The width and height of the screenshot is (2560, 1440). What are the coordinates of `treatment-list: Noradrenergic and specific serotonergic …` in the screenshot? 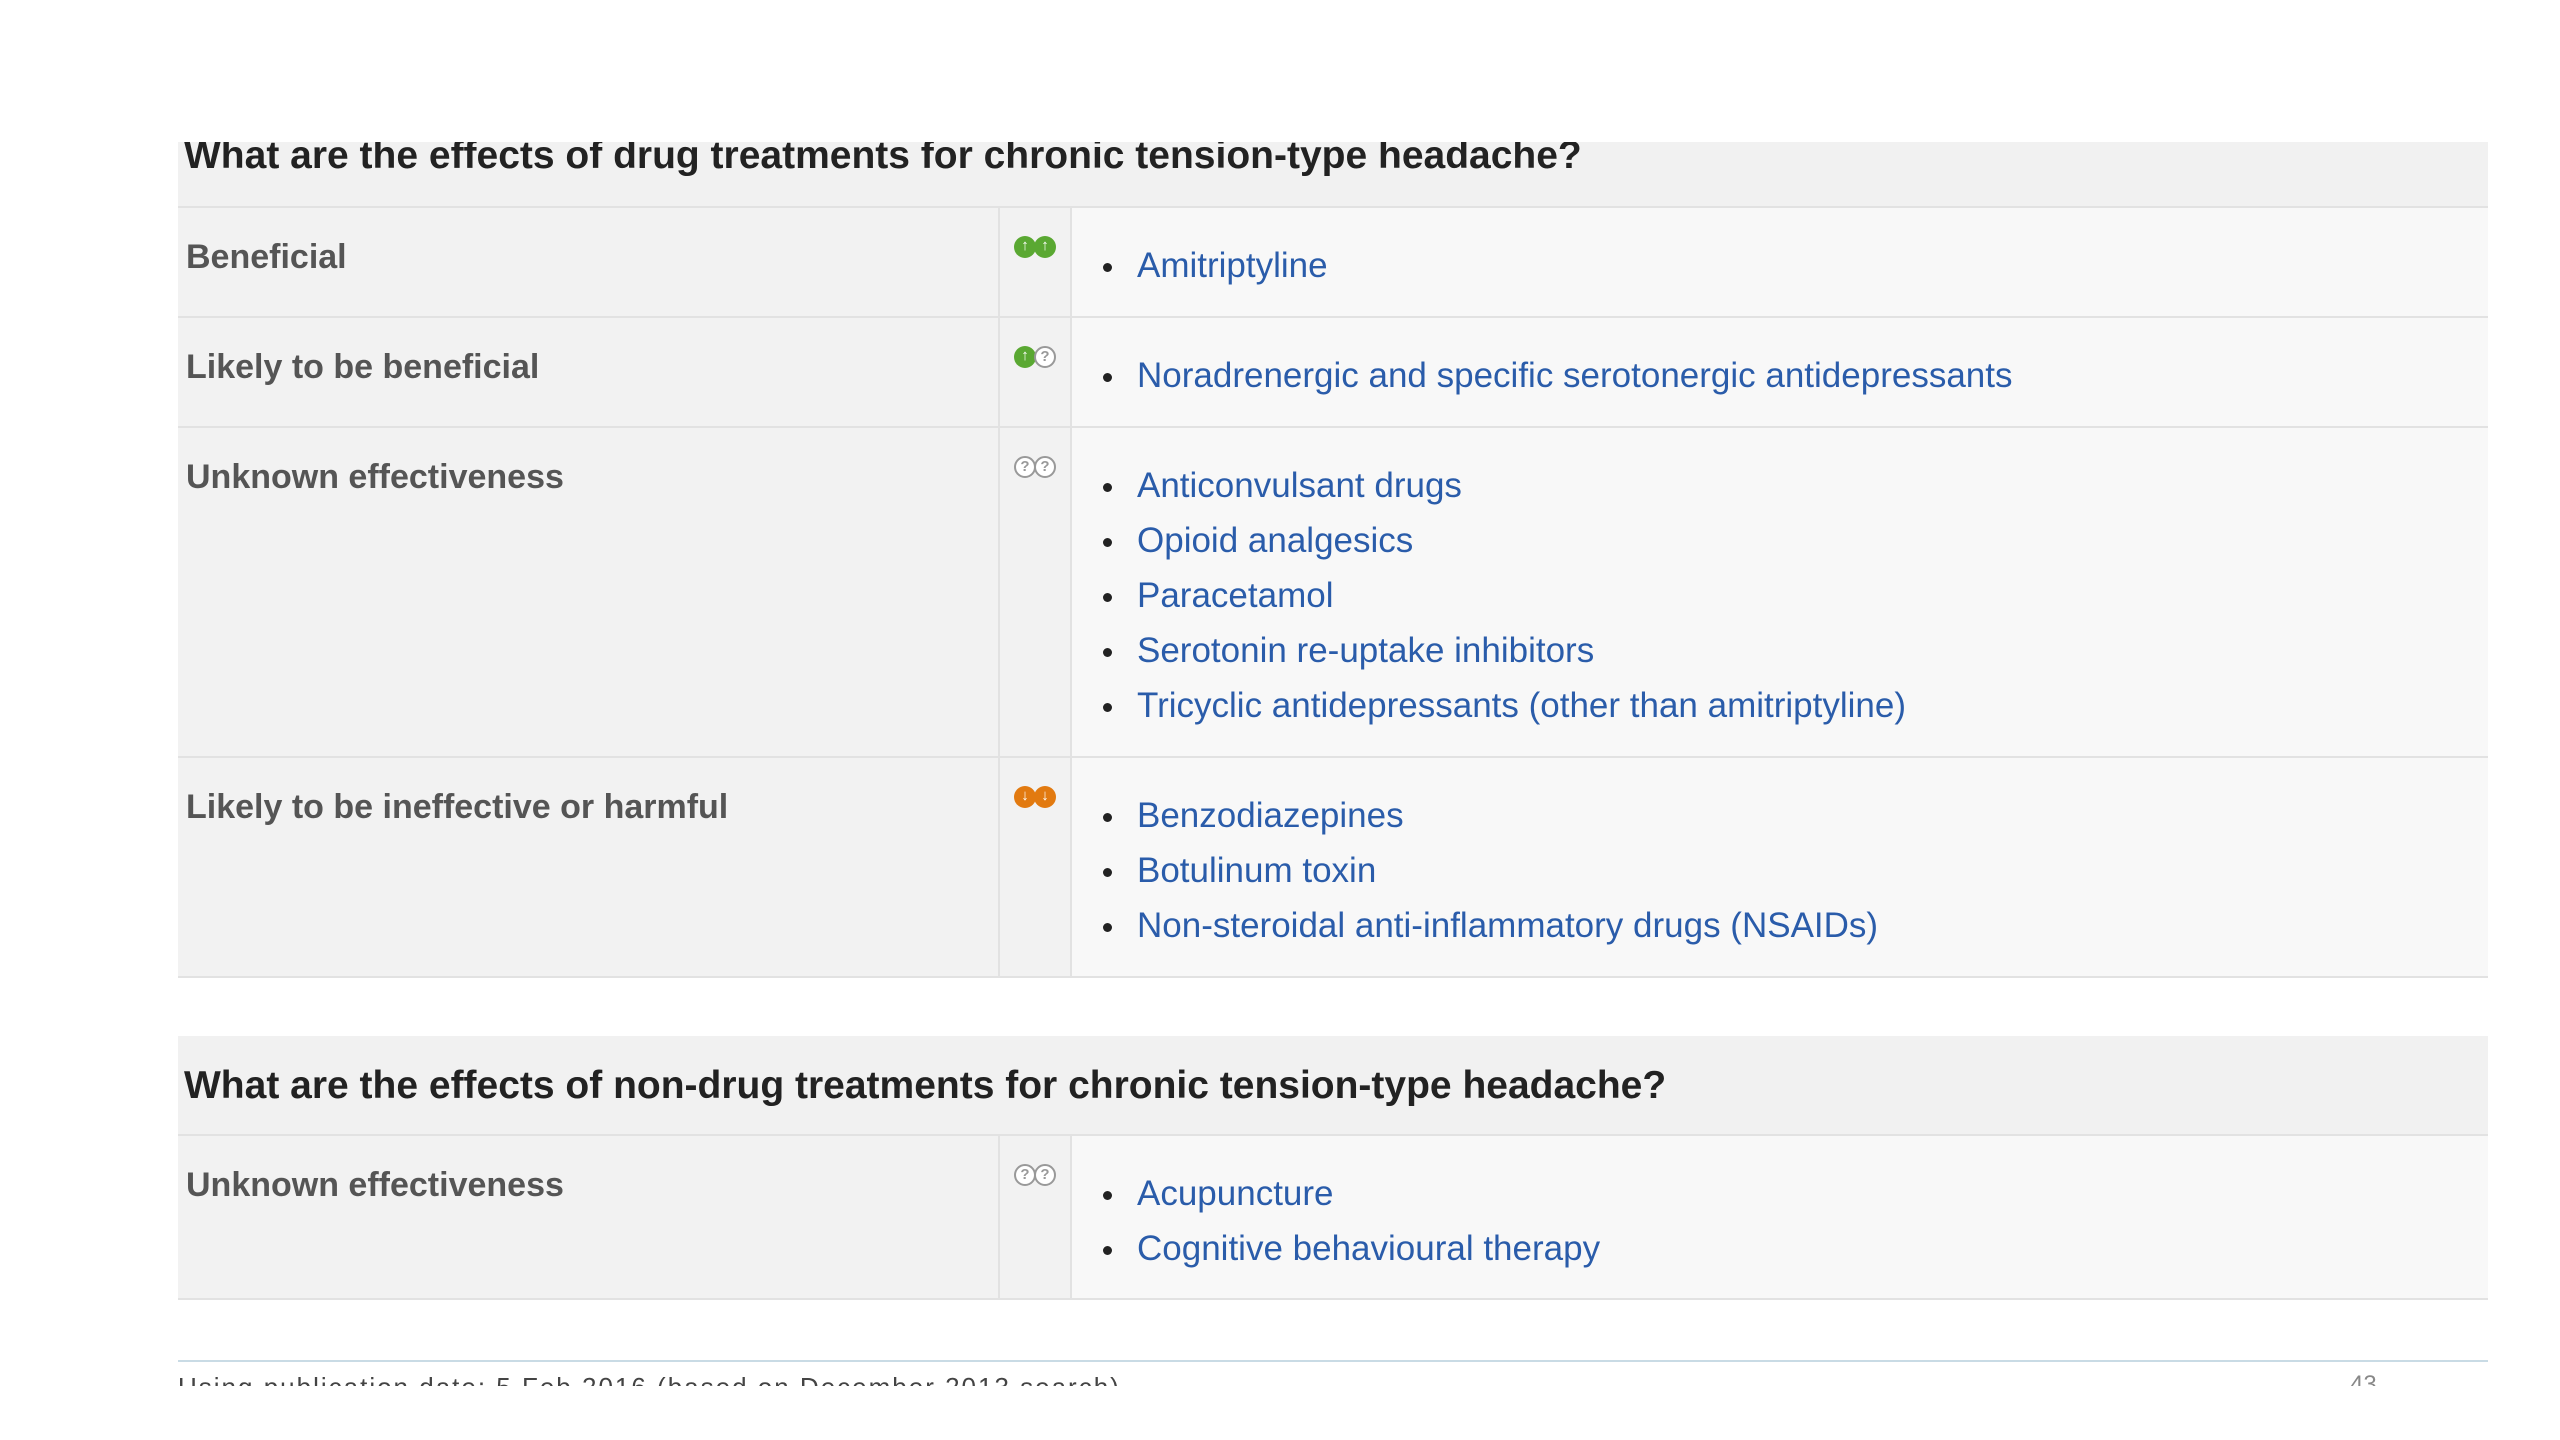 It's located at (1780, 372).